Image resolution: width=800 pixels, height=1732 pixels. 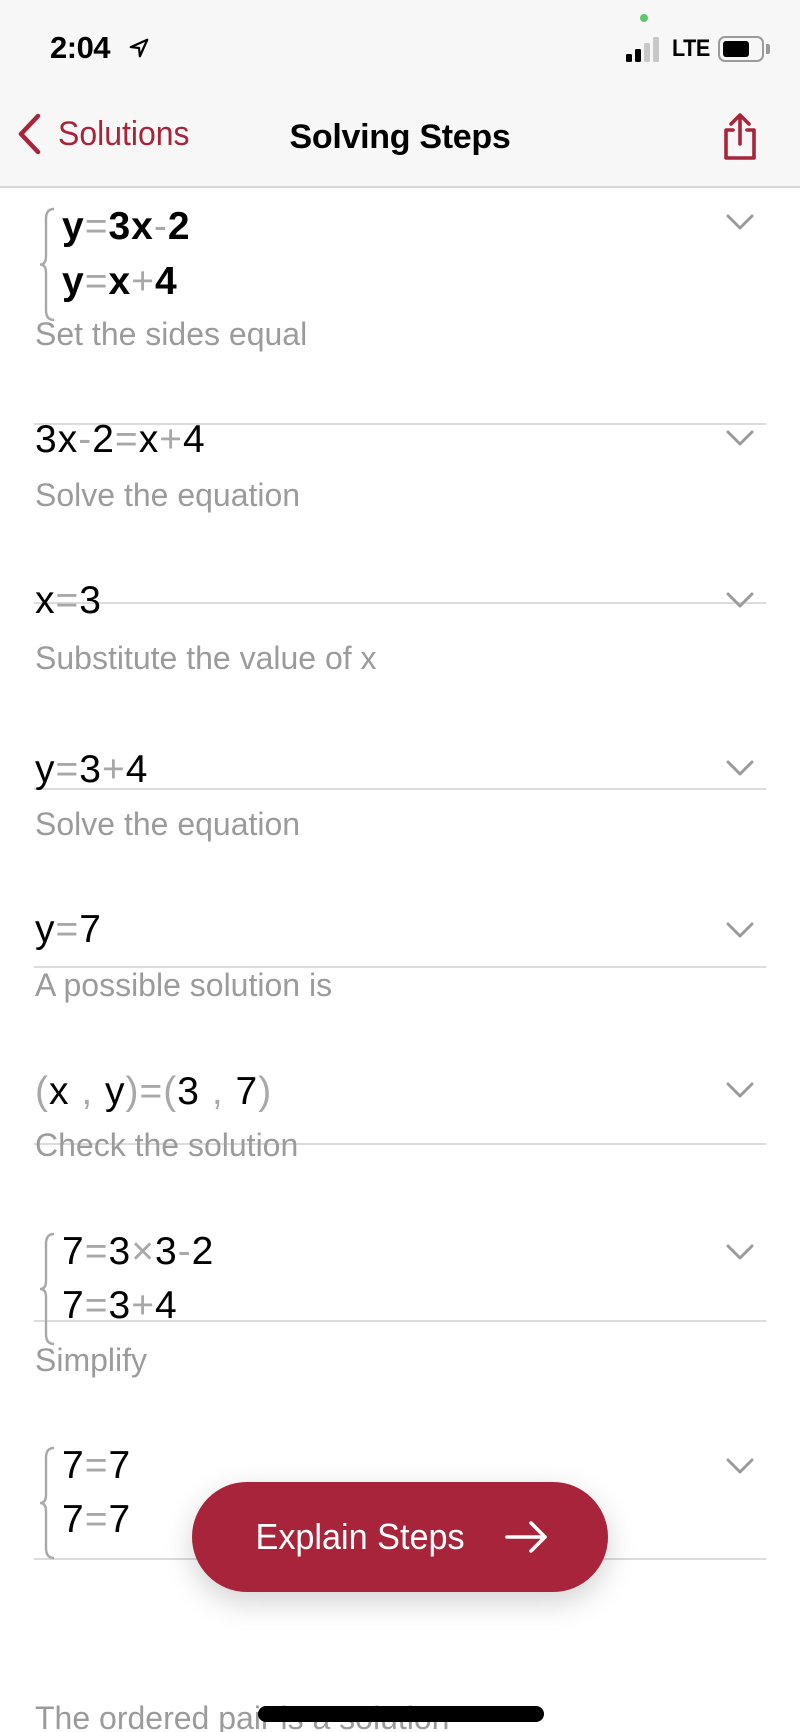 What do you see at coordinates (143, 1251) in the screenshot?
I see `math-operator: ×` at bounding box center [143, 1251].